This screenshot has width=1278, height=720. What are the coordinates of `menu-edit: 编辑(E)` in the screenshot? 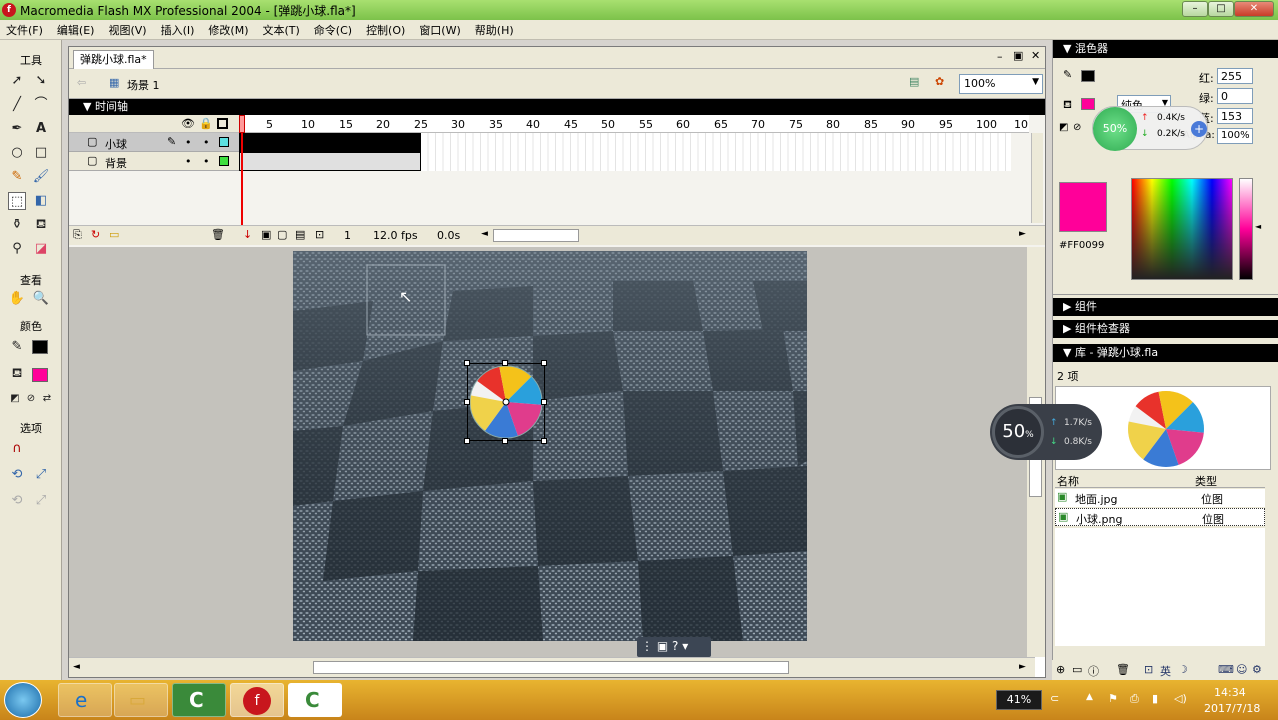 It's located at (76, 30).